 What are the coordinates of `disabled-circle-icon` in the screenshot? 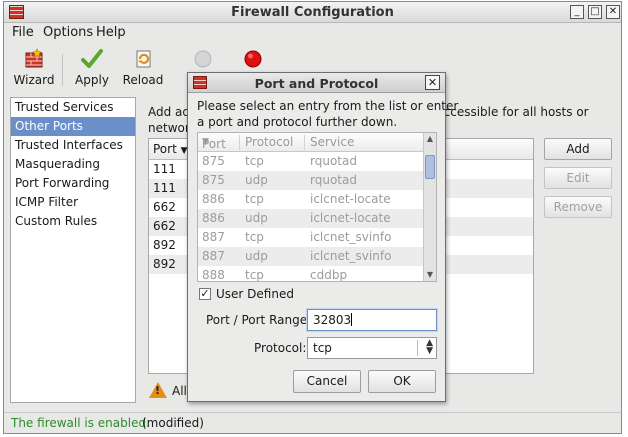 It's located at (203, 59).